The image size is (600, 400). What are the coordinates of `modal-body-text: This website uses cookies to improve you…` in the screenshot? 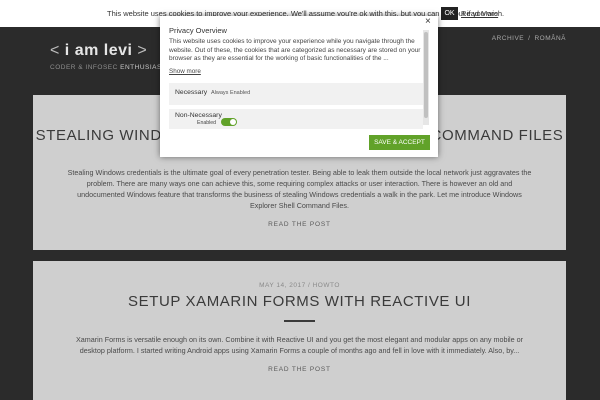 It's located at (295, 50).